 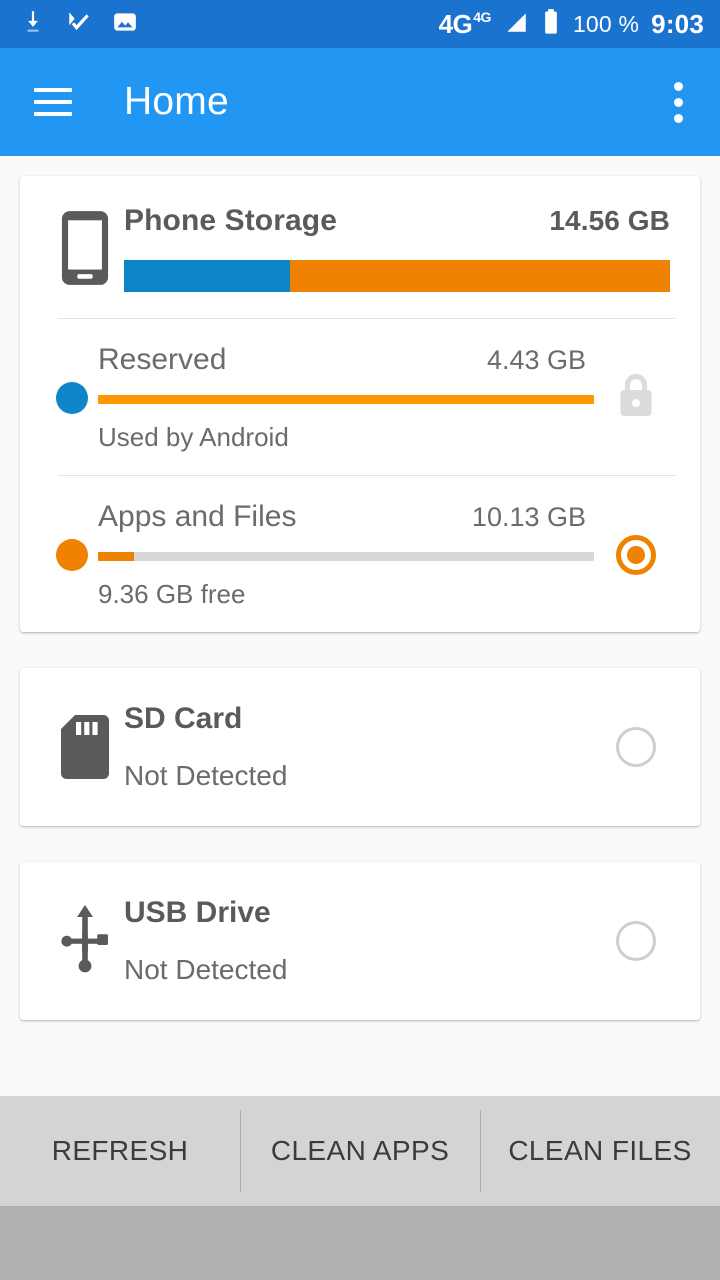 What do you see at coordinates (206, 775) in the screenshot?
I see `sd-card-status: Not Detected` at bounding box center [206, 775].